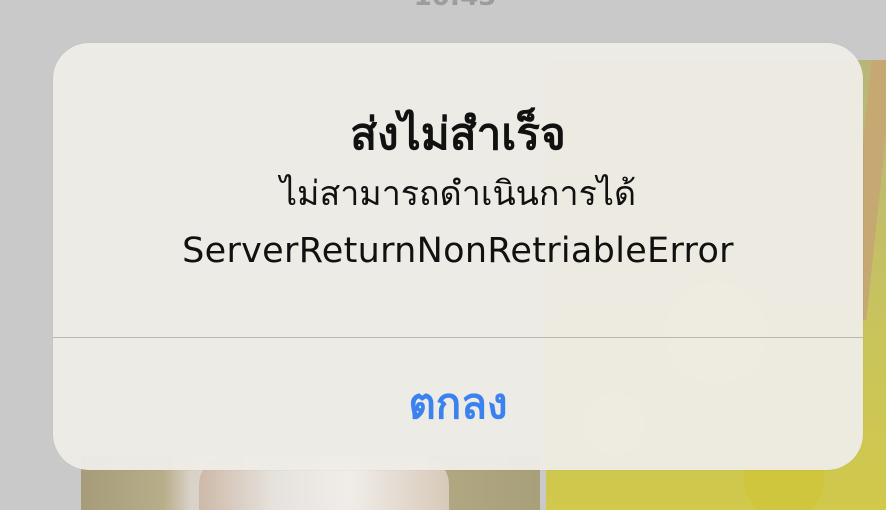  What do you see at coordinates (455, 4) in the screenshot?
I see `status-bar-time: 10:43` at bounding box center [455, 4].